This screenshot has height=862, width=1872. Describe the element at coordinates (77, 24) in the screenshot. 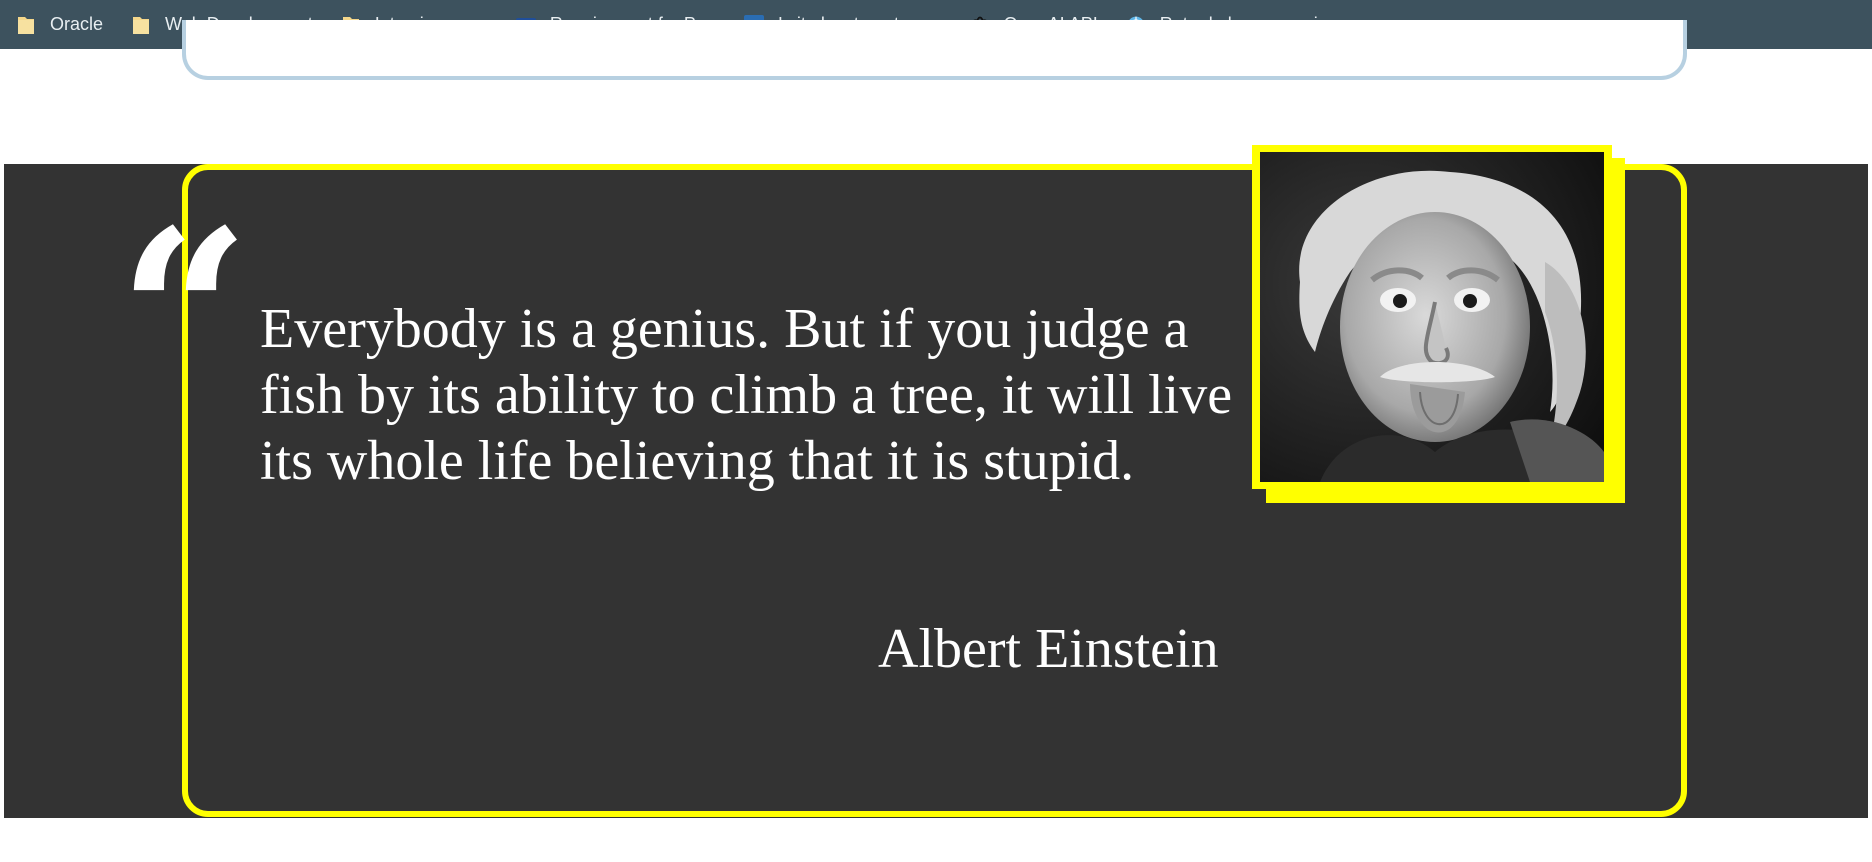

I see `bookmark-label: Oracle` at that location.